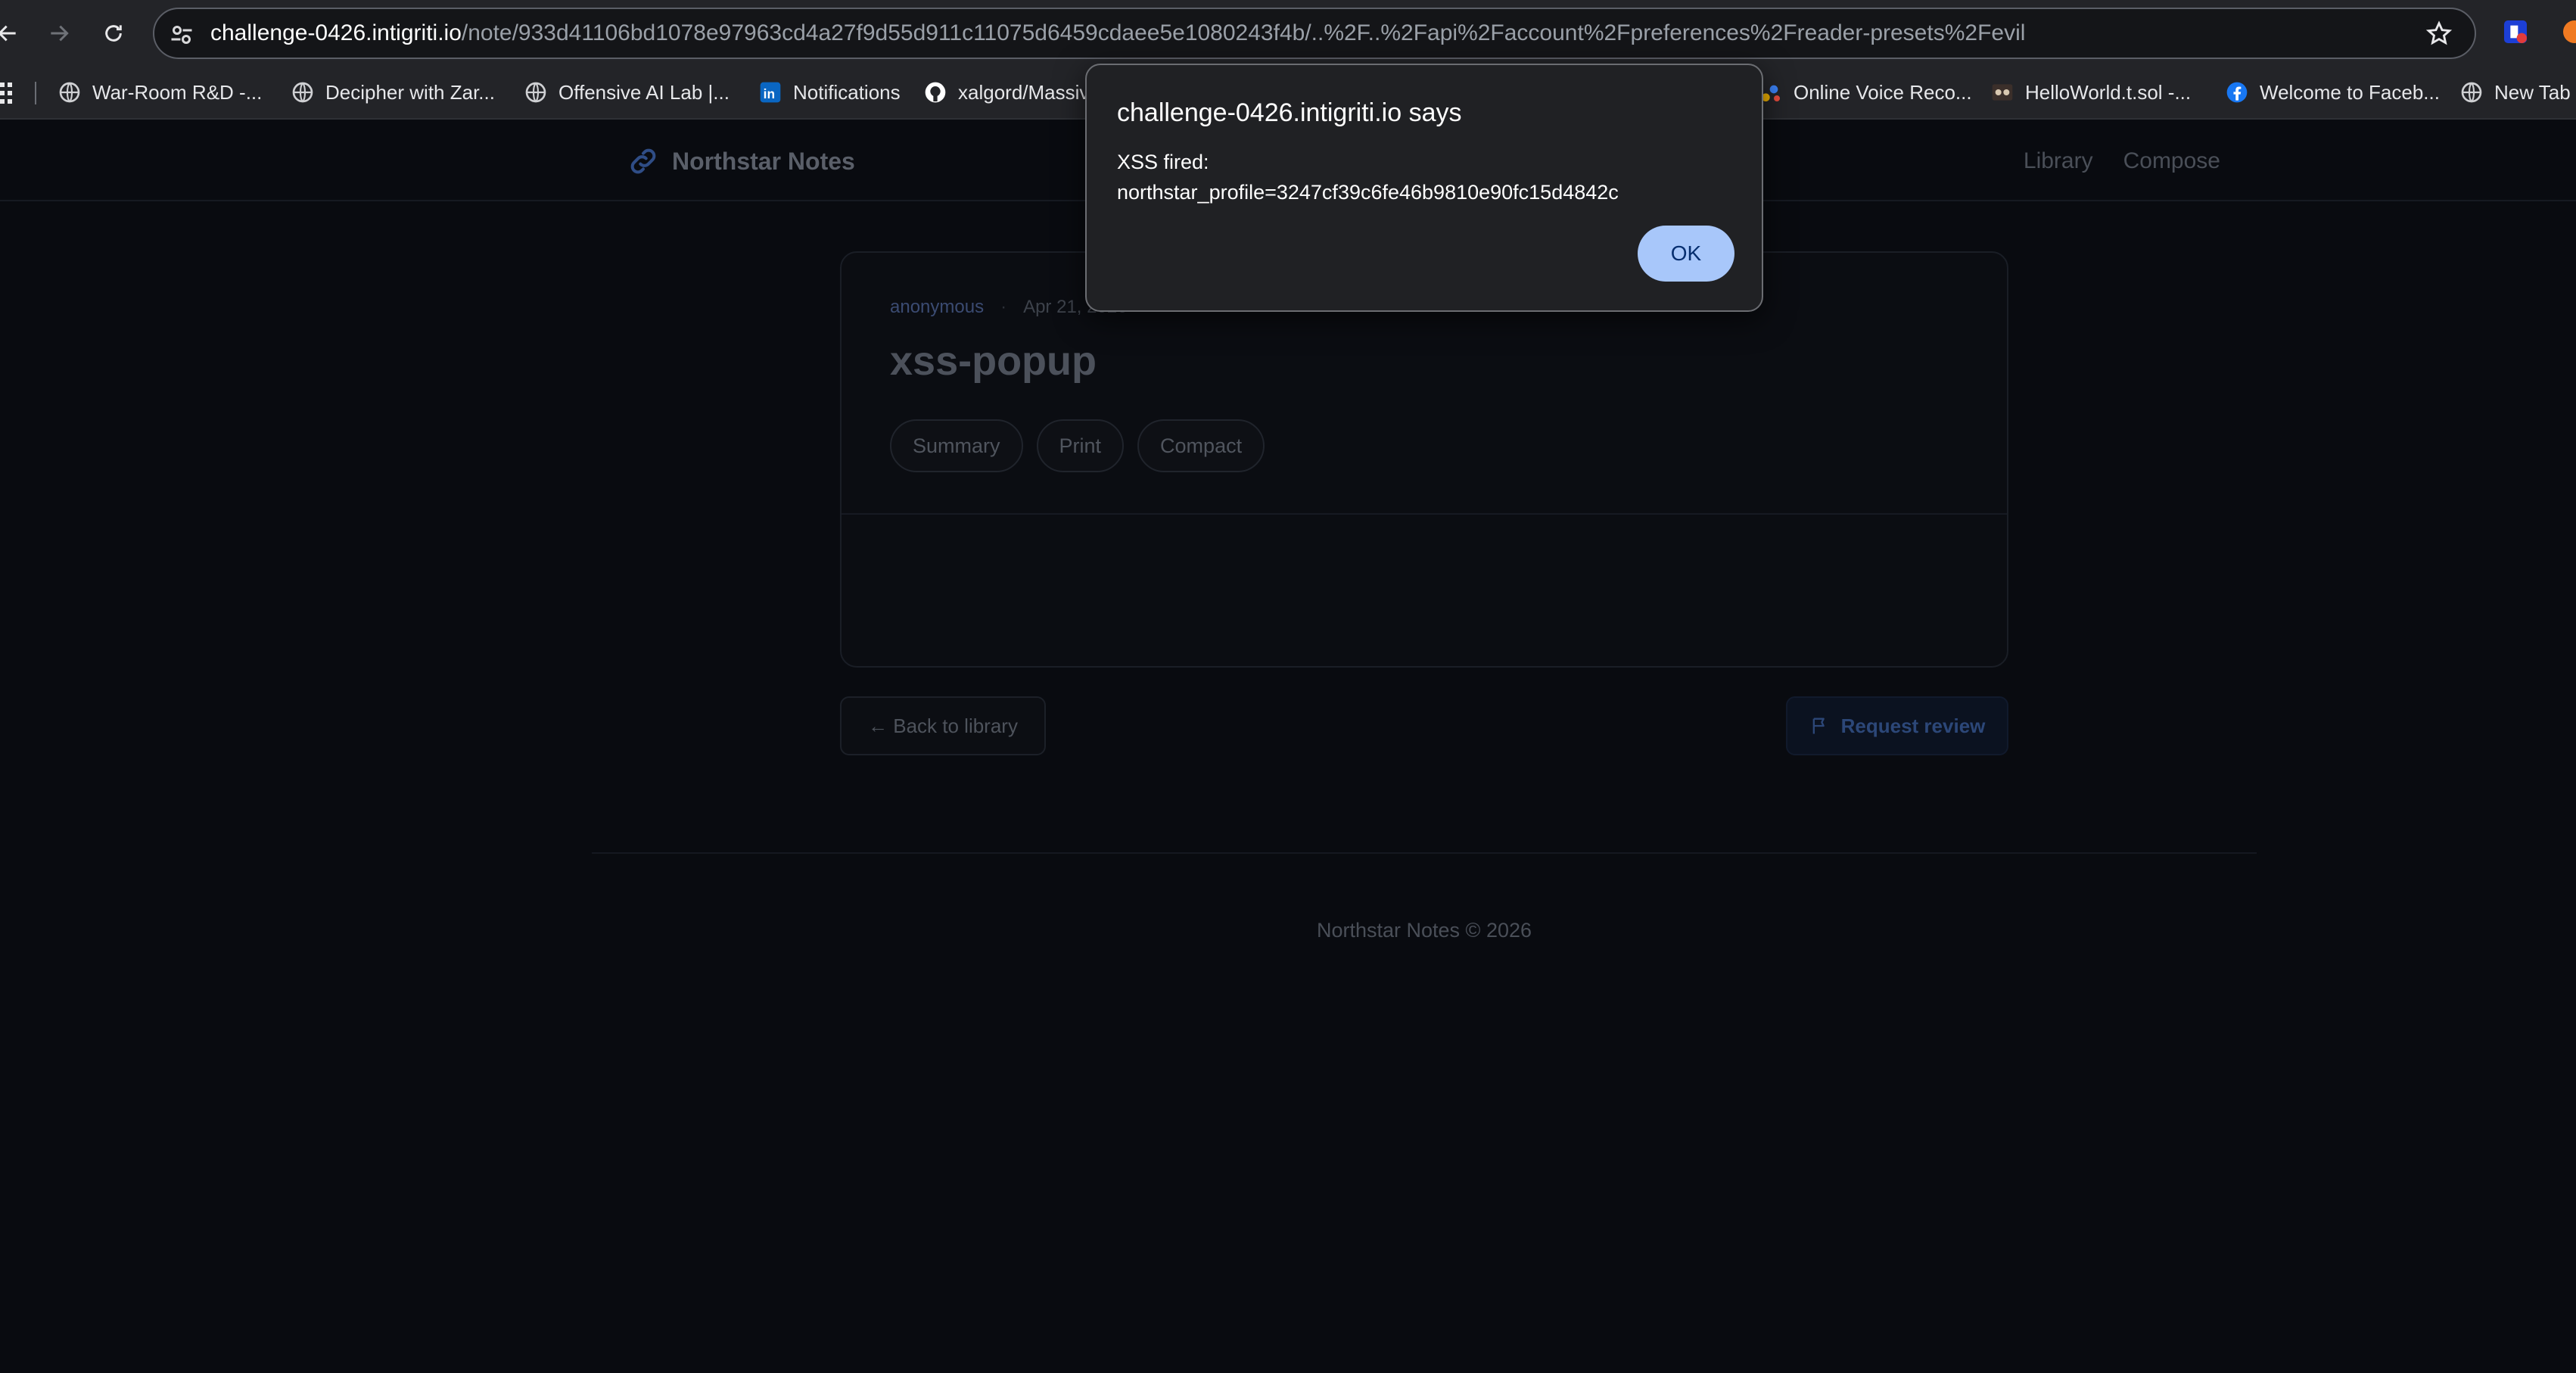 This screenshot has width=2576, height=1373. Describe the element at coordinates (2567, 32) in the screenshot. I see `extension-fox-icon` at that location.